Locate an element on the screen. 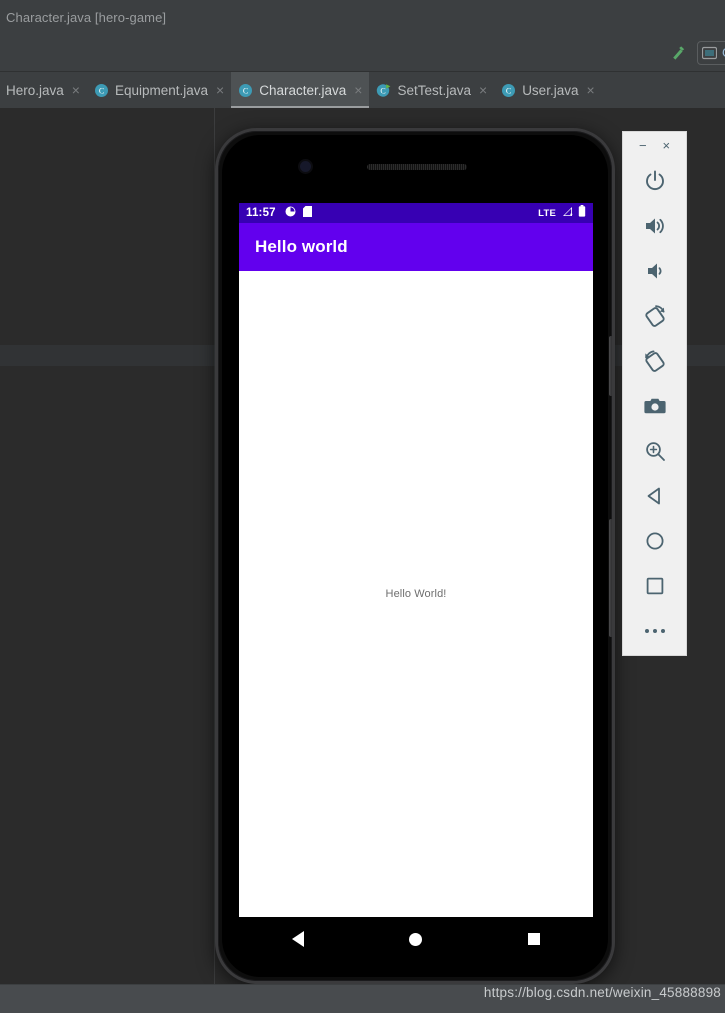 Image resolution: width=725 pixels, height=1013 pixels. volume-up-icon is located at coordinates (655, 226).